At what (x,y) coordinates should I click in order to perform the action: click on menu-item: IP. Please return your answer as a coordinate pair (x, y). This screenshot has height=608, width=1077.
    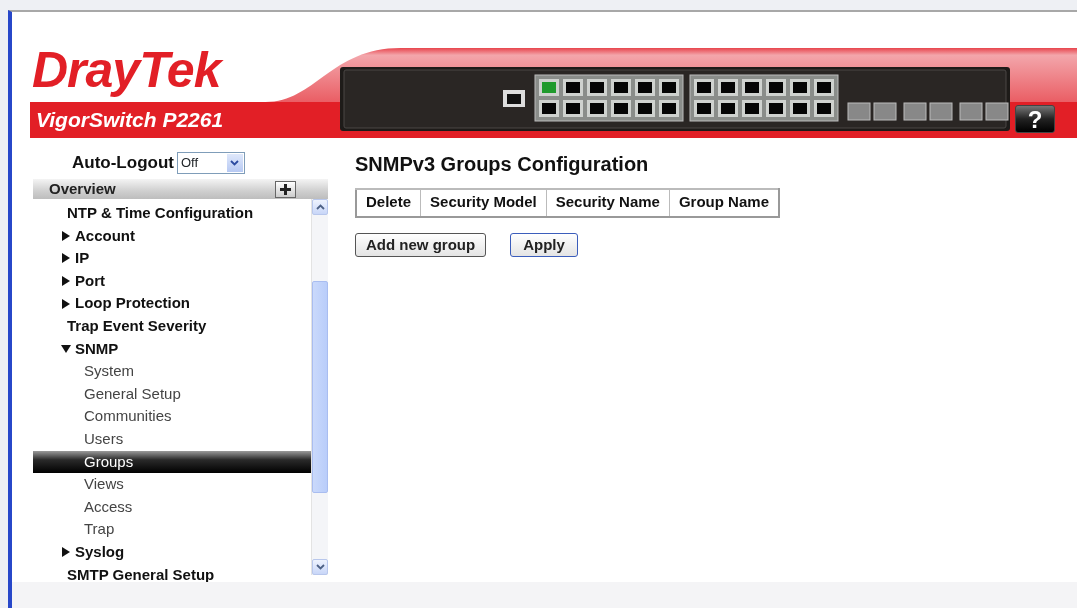
    Looking at the image, I should click on (172, 258).